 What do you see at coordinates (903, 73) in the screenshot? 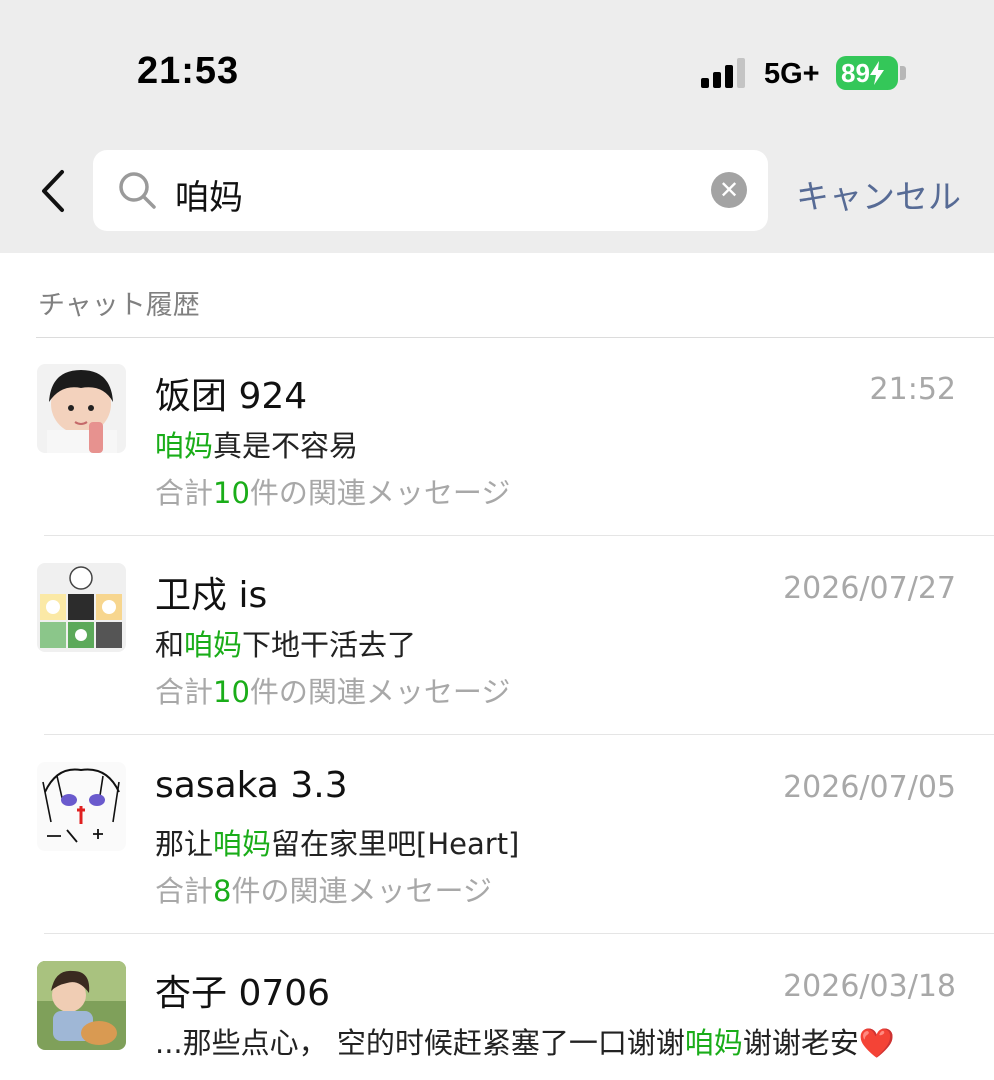
I see `battery-cap` at bounding box center [903, 73].